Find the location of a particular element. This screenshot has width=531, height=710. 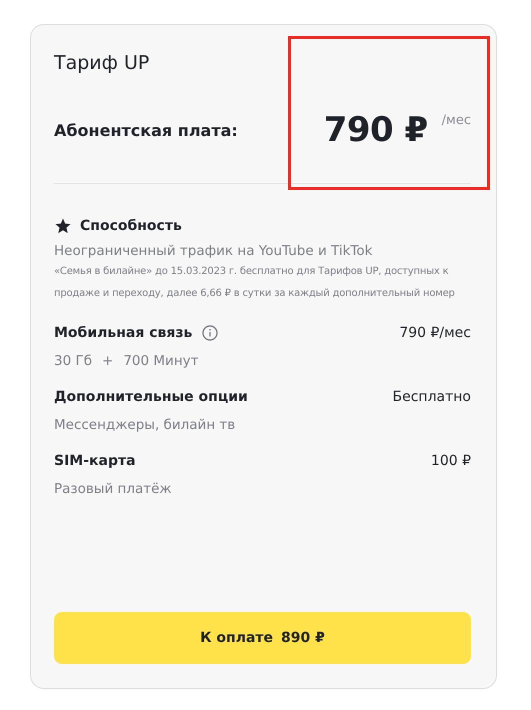

pay-button: К оплате 890 ₽ is located at coordinates (262, 638).